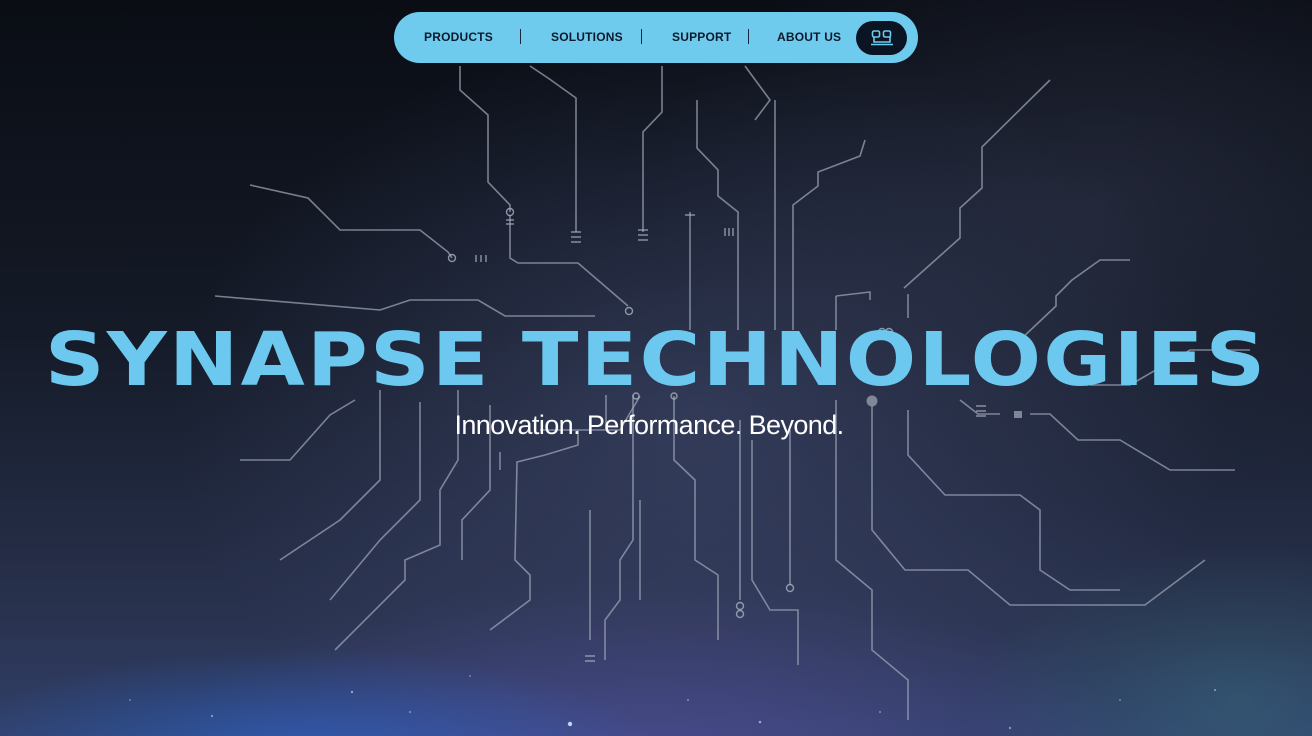 This screenshot has width=1312, height=736. I want to click on hero-tagline: Innovation. Performance. Beyond., so click(649, 425).